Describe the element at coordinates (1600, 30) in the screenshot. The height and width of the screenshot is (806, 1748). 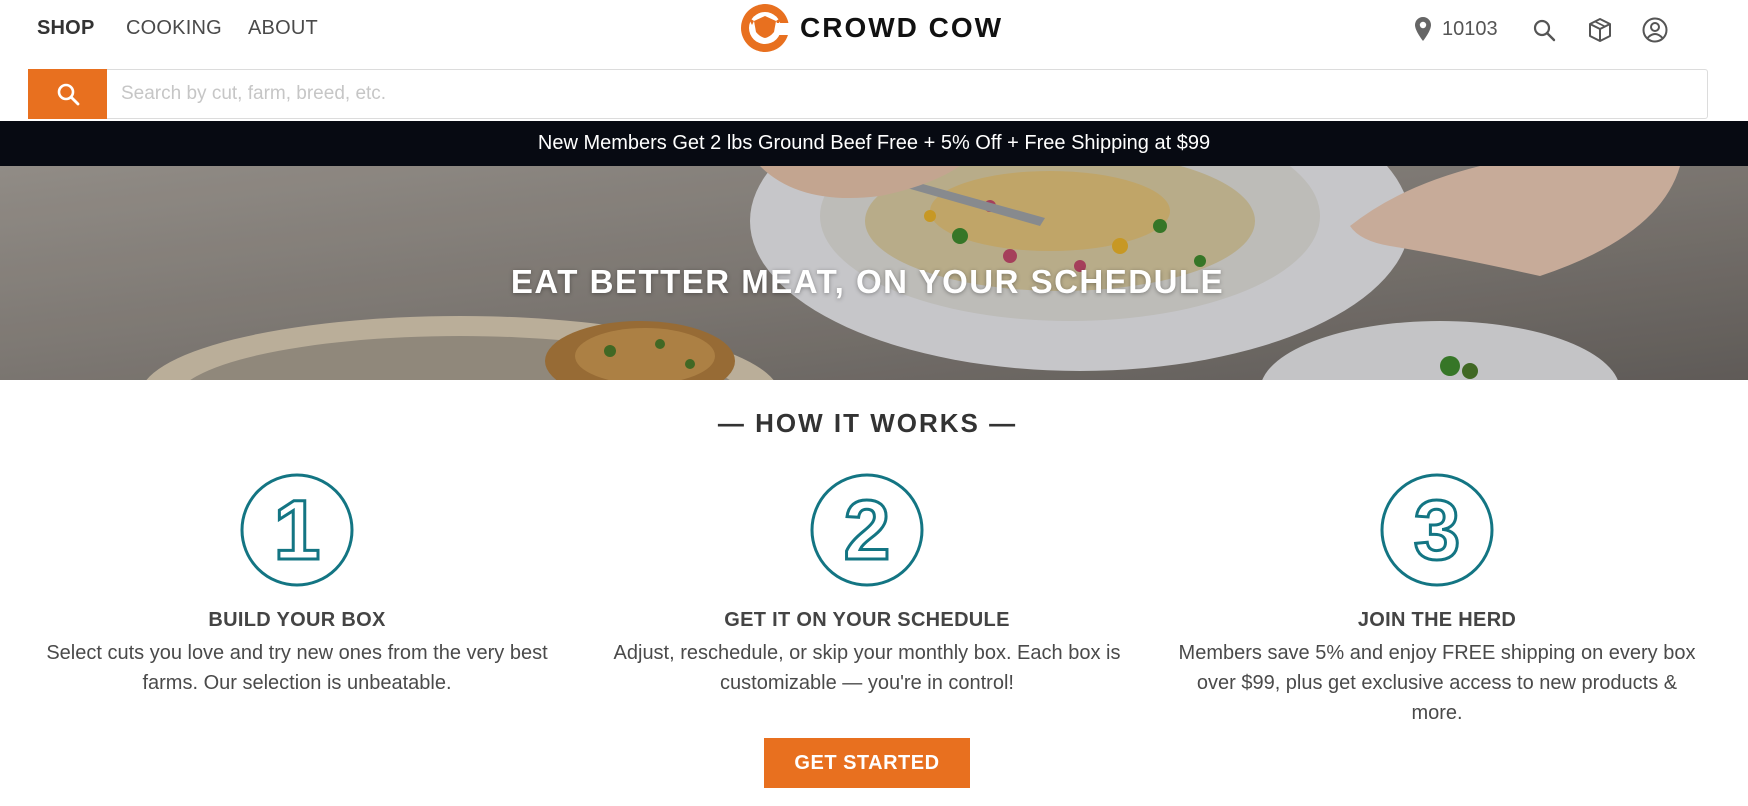
I see `box-icon` at that location.